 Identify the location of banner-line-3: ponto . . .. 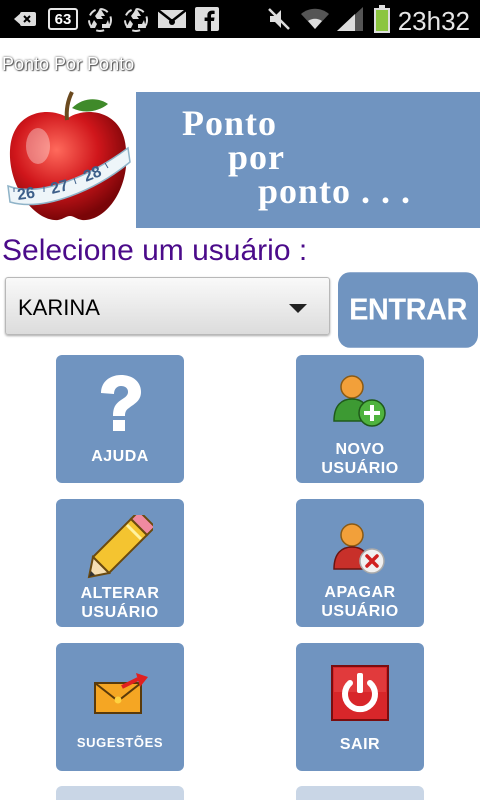
(335, 191).